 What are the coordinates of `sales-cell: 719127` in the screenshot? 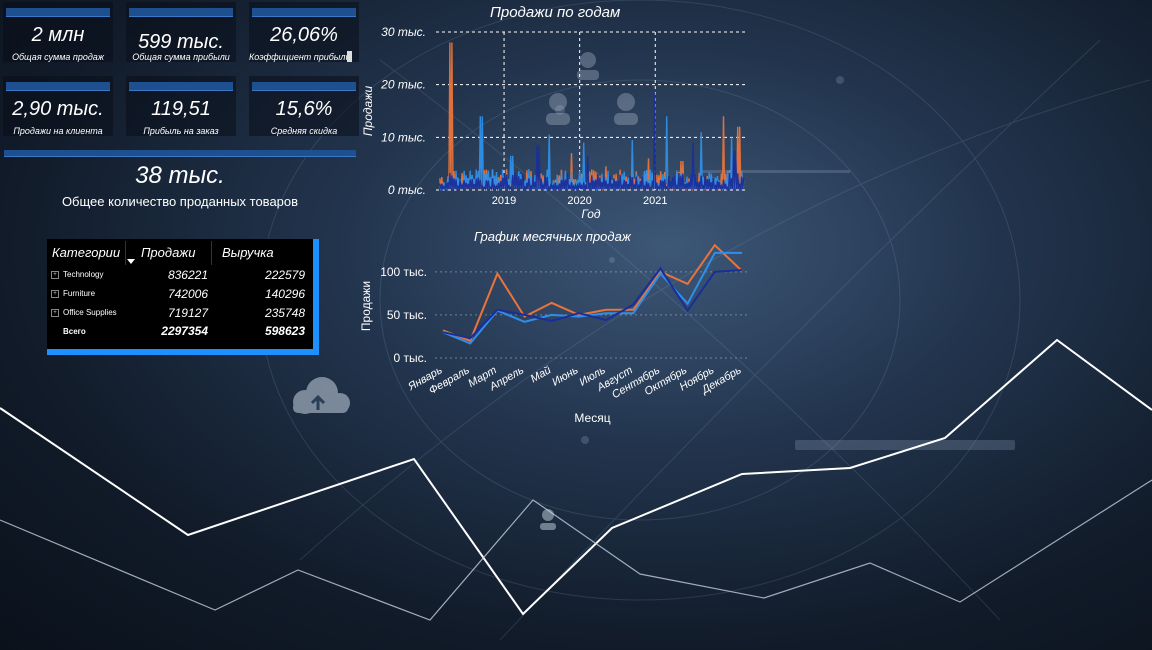 It's located at (187, 313).